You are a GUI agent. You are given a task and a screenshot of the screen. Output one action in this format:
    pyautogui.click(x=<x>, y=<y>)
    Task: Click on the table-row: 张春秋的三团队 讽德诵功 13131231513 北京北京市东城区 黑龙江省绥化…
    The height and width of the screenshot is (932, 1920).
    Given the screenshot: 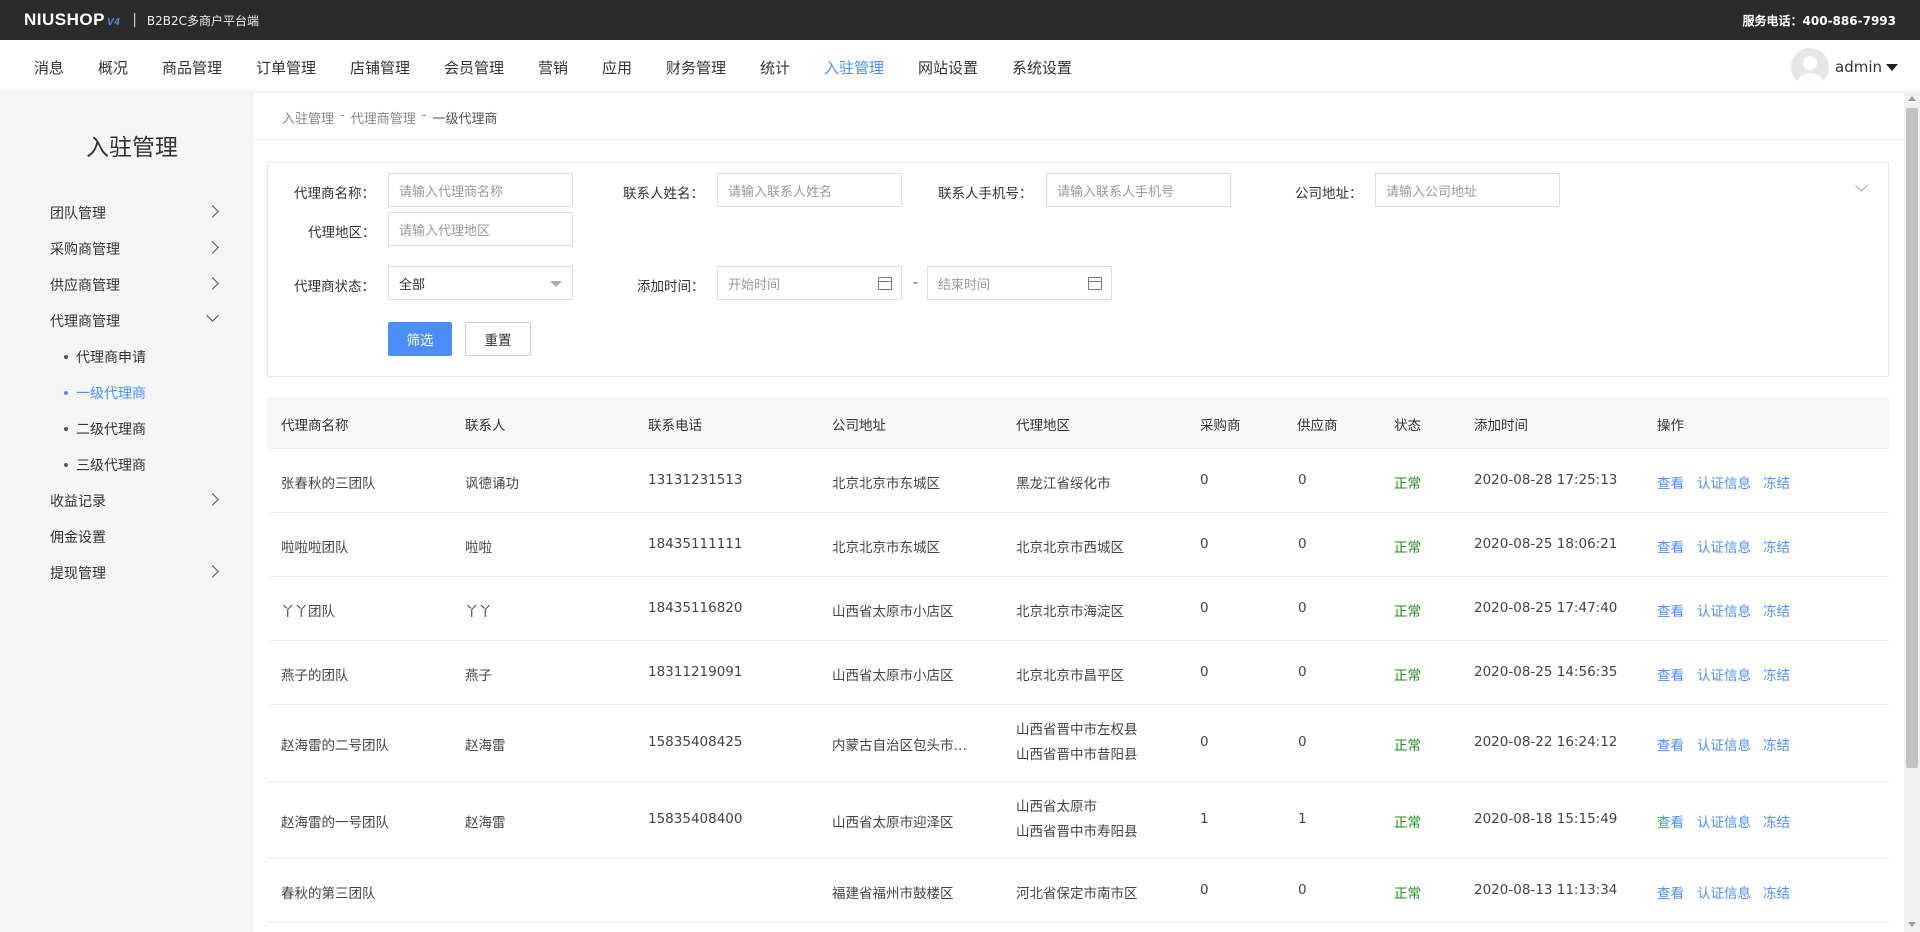 What is the action you would take?
    pyautogui.click(x=1078, y=481)
    